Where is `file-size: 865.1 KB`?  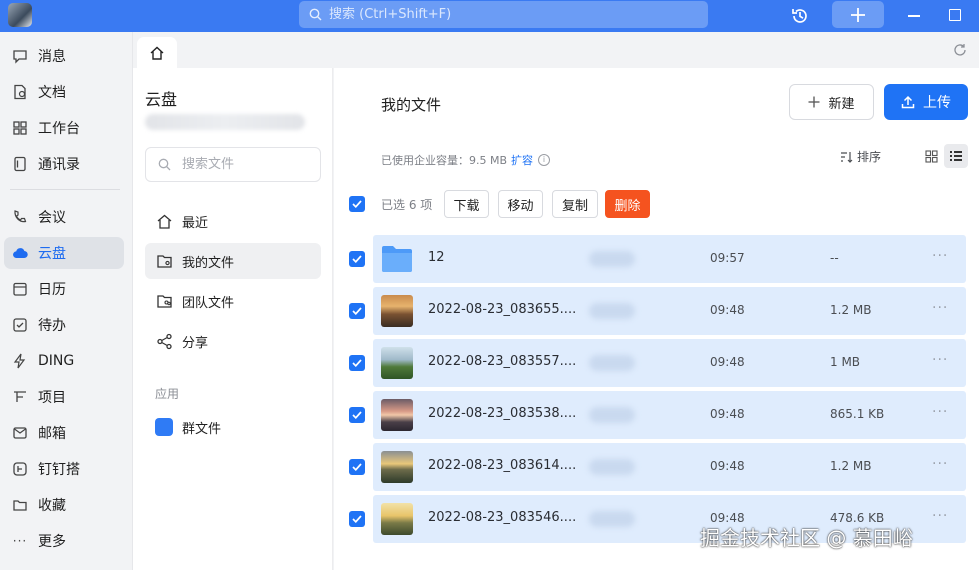
file-size: 865.1 KB is located at coordinates (857, 414).